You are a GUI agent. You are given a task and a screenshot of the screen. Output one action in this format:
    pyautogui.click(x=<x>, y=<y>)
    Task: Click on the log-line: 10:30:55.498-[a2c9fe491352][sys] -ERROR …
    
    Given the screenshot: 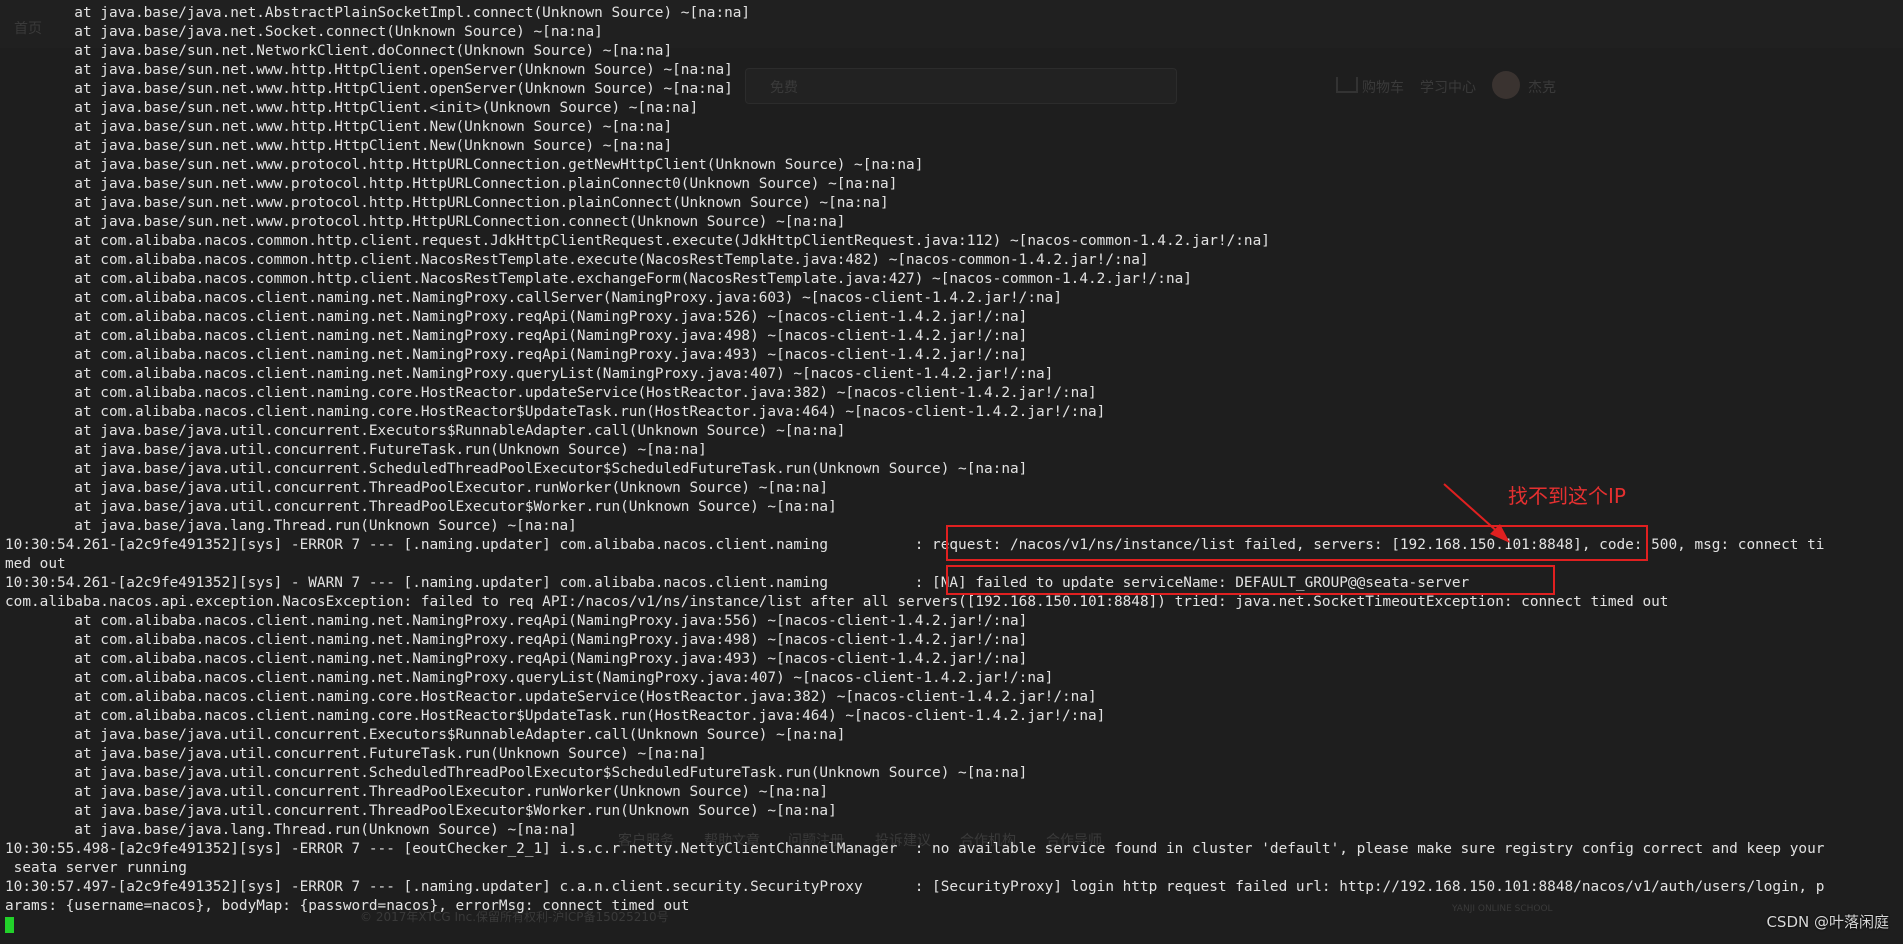 What is the action you would take?
    pyautogui.click(x=915, y=849)
    